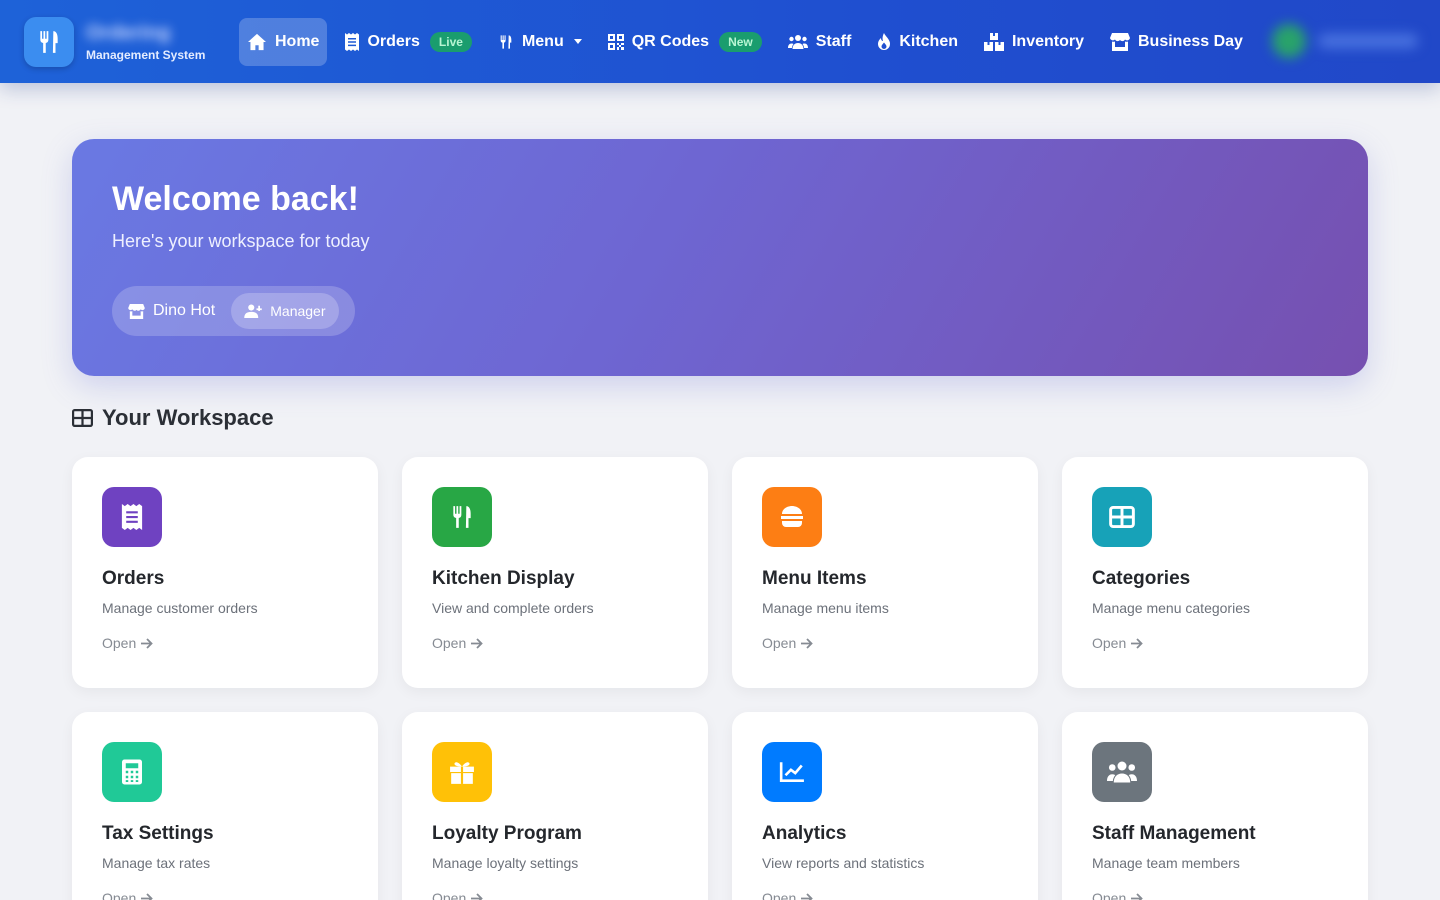 Image resolution: width=1440 pixels, height=900 pixels. I want to click on store-name: Dino Hot, so click(184, 310).